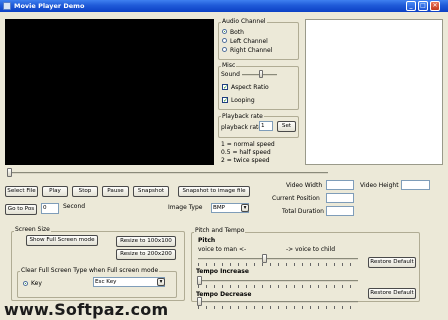 This screenshot has width=448, height=320. What do you see at coordinates (161, 282) in the screenshot?
I see `key-dropdown-icon: ▾` at bounding box center [161, 282].